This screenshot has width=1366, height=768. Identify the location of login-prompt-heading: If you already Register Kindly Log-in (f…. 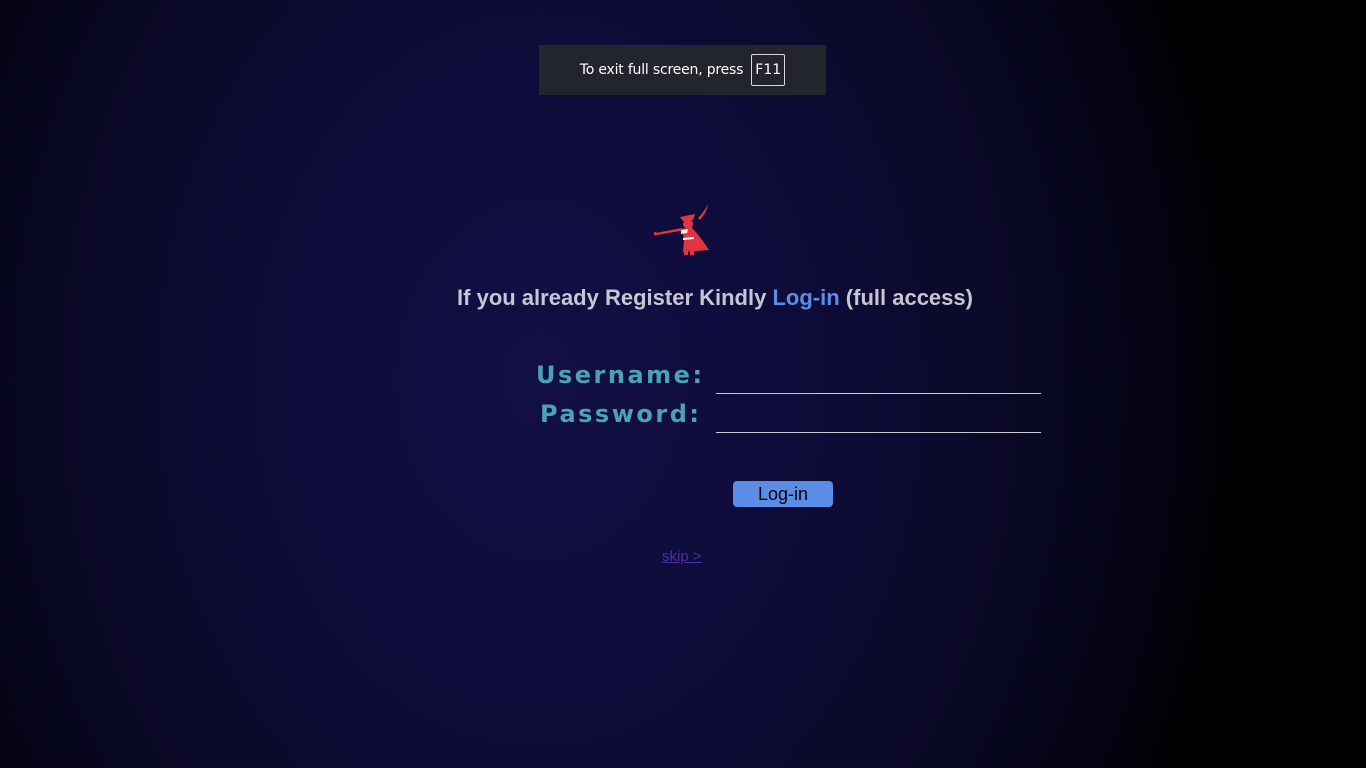
(683, 298).